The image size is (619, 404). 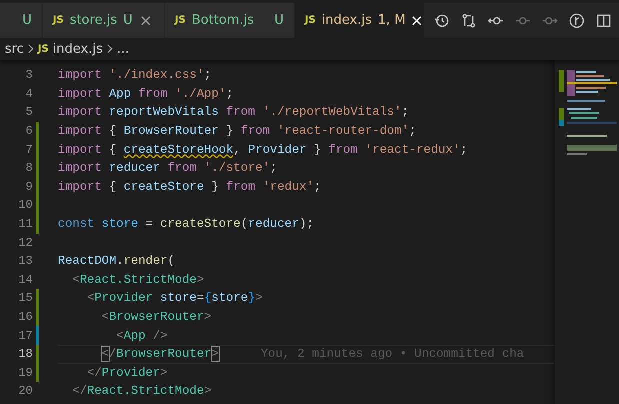 I want to click on line-number: 19, so click(x=25, y=373).